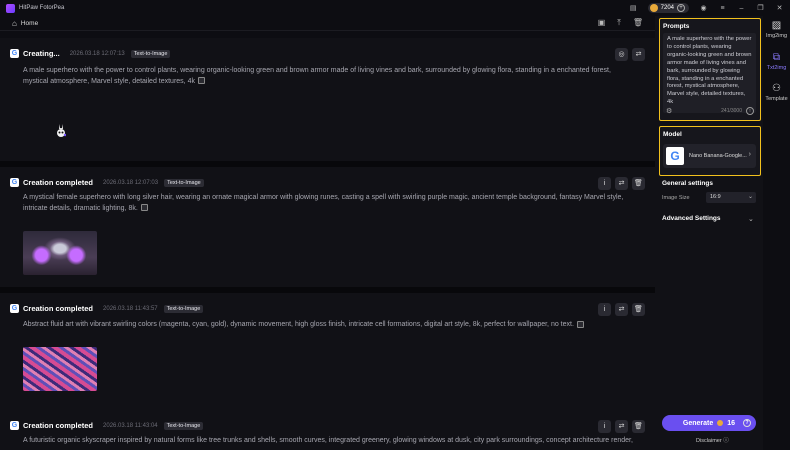  Describe the element at coordinates (29, 23) in the screenshot. I see `home-link: Home` at that location.